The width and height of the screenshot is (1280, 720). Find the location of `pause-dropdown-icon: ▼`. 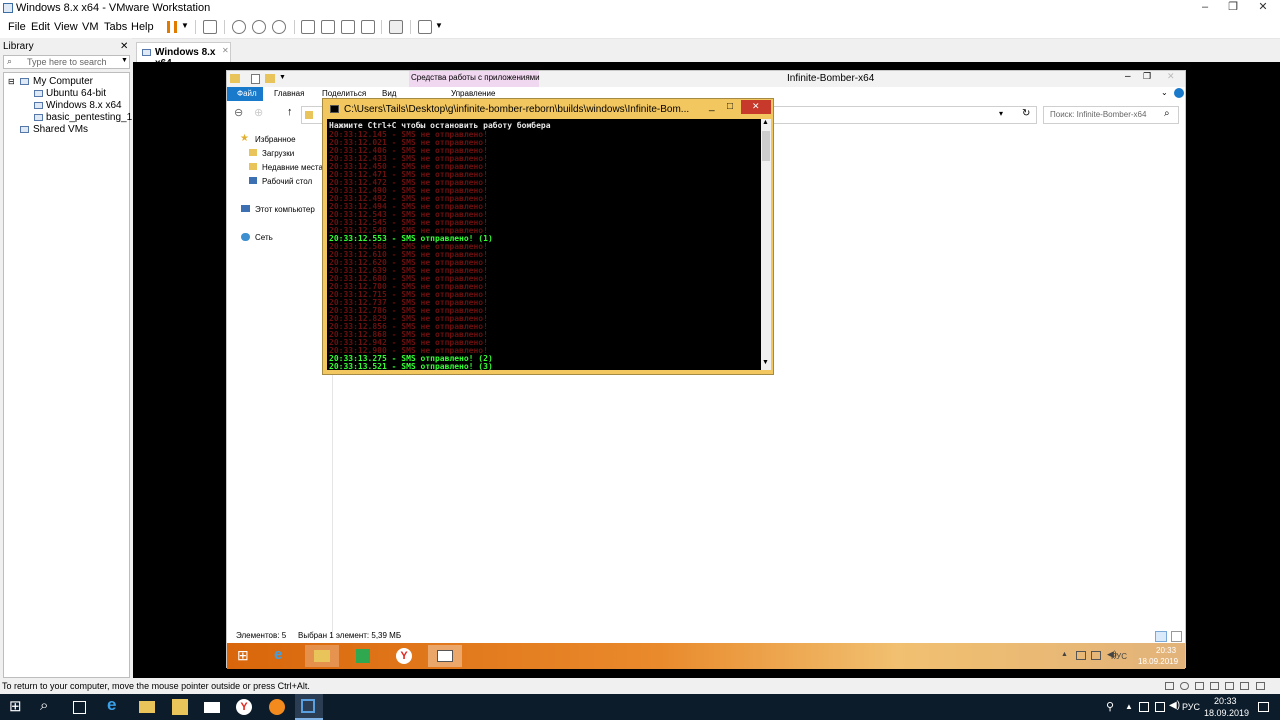

pause-dropdown-icon: ▼ is located at coordinates (185, 25).